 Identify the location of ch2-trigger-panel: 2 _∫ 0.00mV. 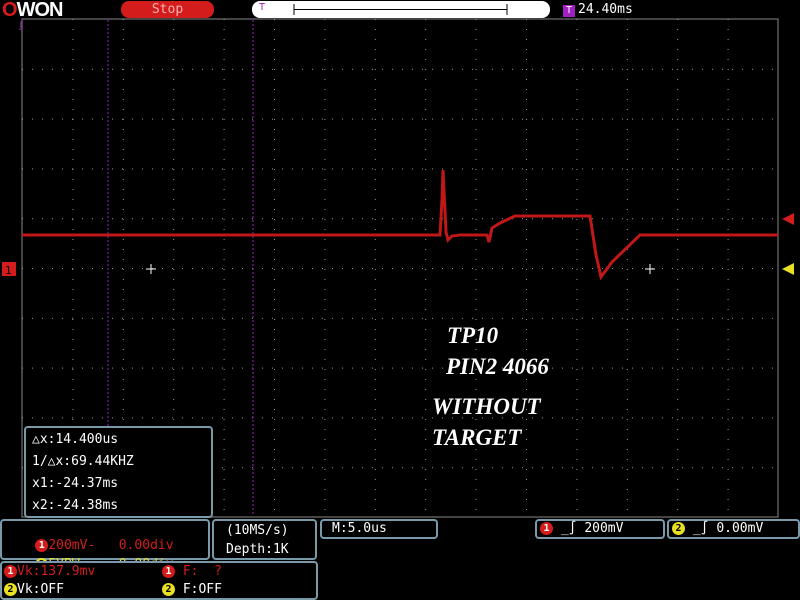
(733, 529).